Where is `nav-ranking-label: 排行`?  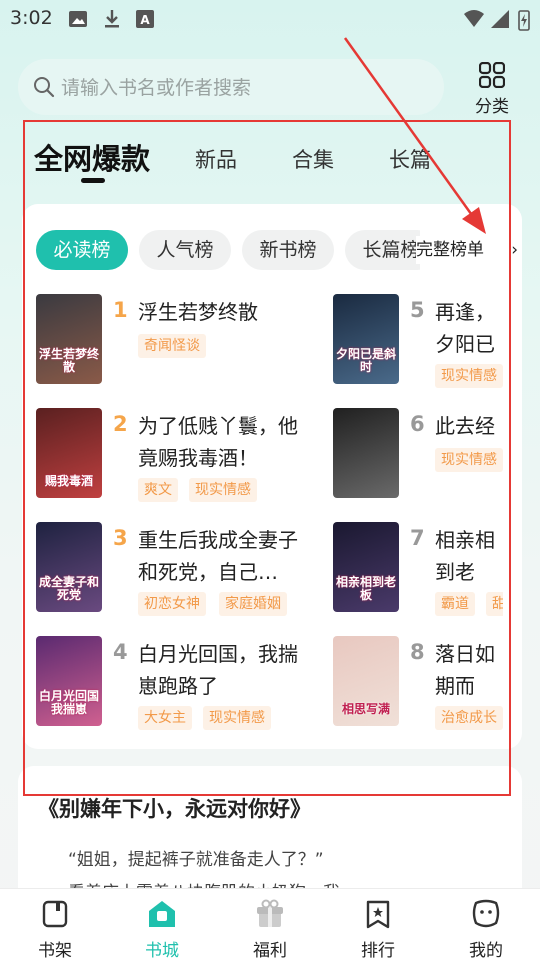
nav-ranking-label: 排行 is located at coordinates (378, 950).